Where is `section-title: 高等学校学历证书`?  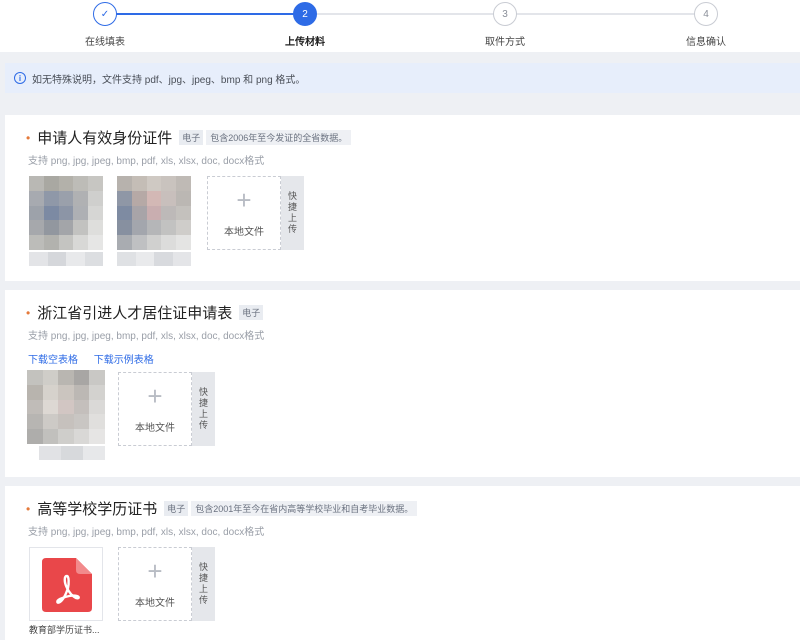 section-title: 高等学校学历证书 is located at coordinates (97, 509).